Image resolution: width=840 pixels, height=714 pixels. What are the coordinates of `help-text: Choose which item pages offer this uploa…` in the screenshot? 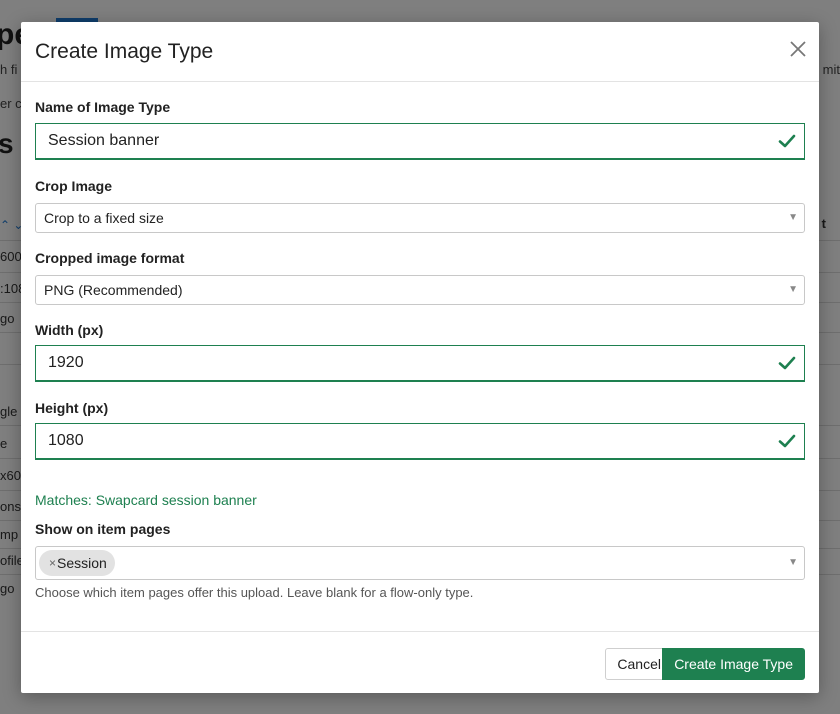 It's located at (254, 592).